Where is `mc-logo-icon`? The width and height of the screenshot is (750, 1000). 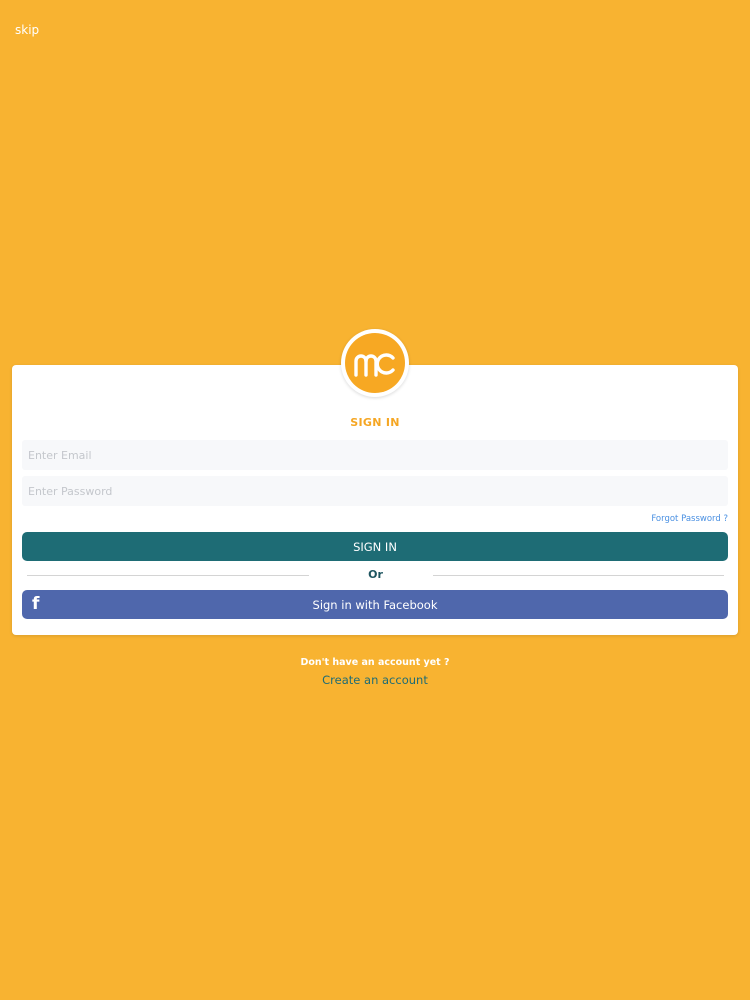
mc-logo-icon is located at coordinates (374, 365).